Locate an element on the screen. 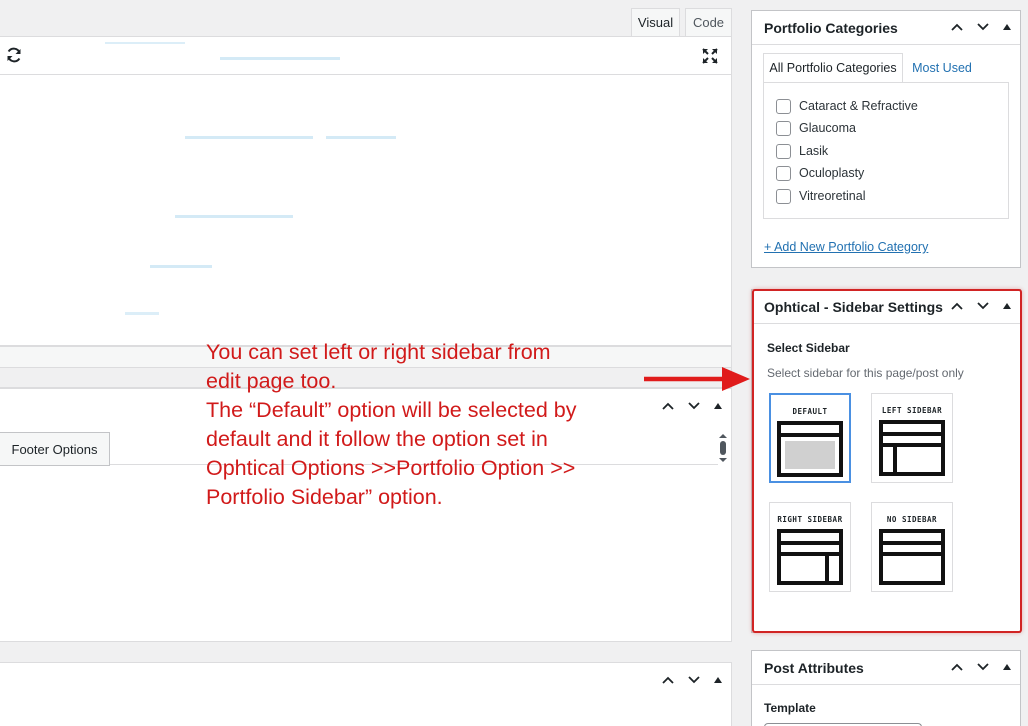 The image size is (1028, 726). option-caption: DEFAULT is located at coordinates (810, 411).